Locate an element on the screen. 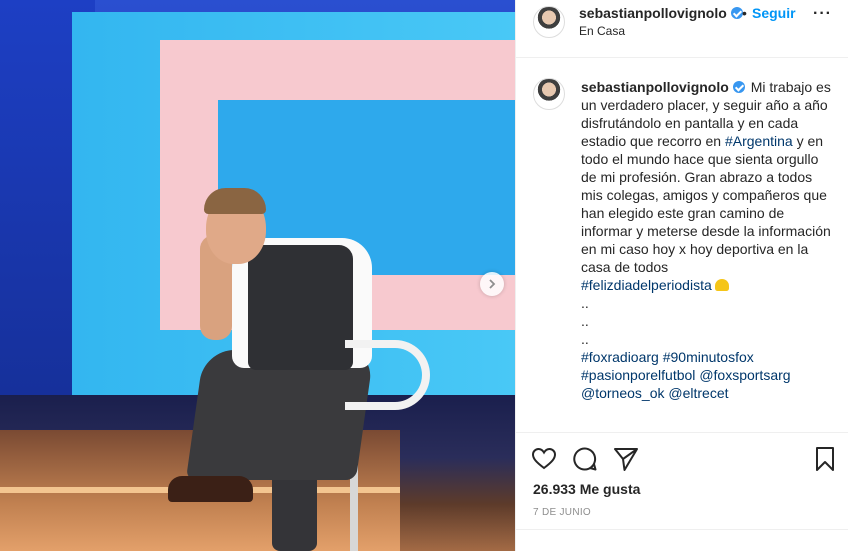 The image size is (848, 551). hashtag-foxradioarg: #foxradioarg is located at coordinates (620, 357).